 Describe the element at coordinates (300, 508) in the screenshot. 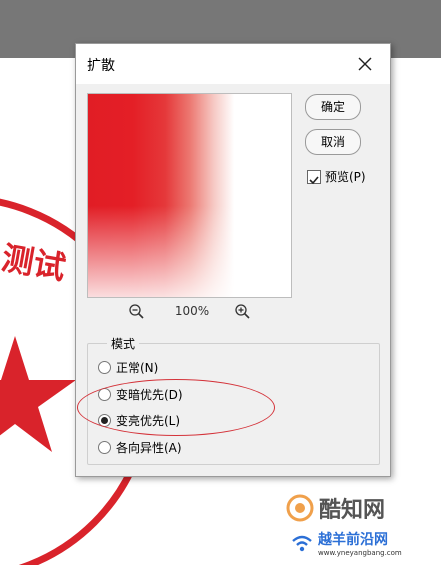

I see `watermark-logo-icon` at that location.